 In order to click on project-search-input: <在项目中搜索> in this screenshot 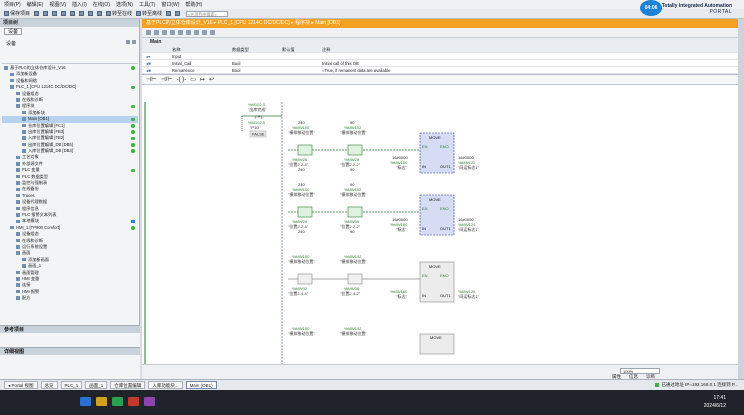, I will do `click(207, 13)`.